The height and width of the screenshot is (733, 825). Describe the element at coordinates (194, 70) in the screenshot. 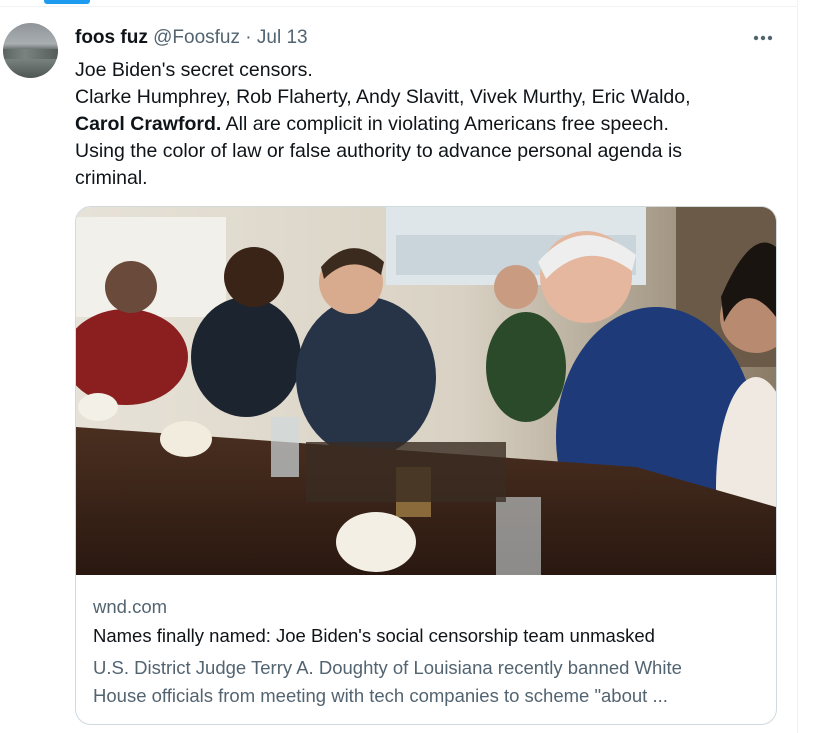

I see `tweet-text-line: Joe Biden's secret censors.` at that location.